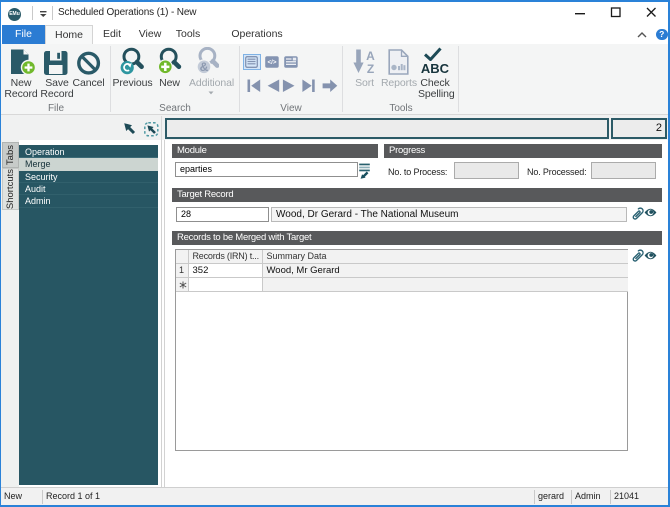 The image size is (670, 507). What do you see at coordinates (369, 68) in the screenshot?
I see `svg-text: Z` at bounding box center [369, 68].